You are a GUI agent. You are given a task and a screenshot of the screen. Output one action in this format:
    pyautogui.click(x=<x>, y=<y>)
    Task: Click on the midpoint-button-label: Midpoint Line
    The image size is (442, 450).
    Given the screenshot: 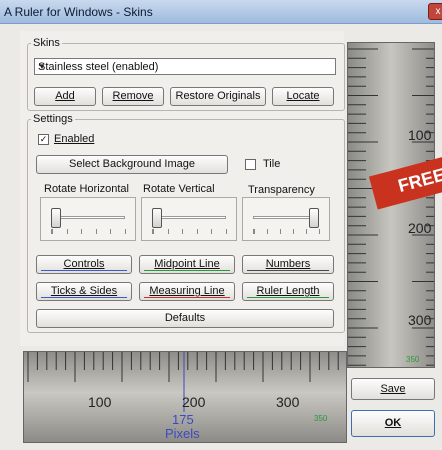 What is the action you would take?
    pyautogui.click(x=187, y=264)
    